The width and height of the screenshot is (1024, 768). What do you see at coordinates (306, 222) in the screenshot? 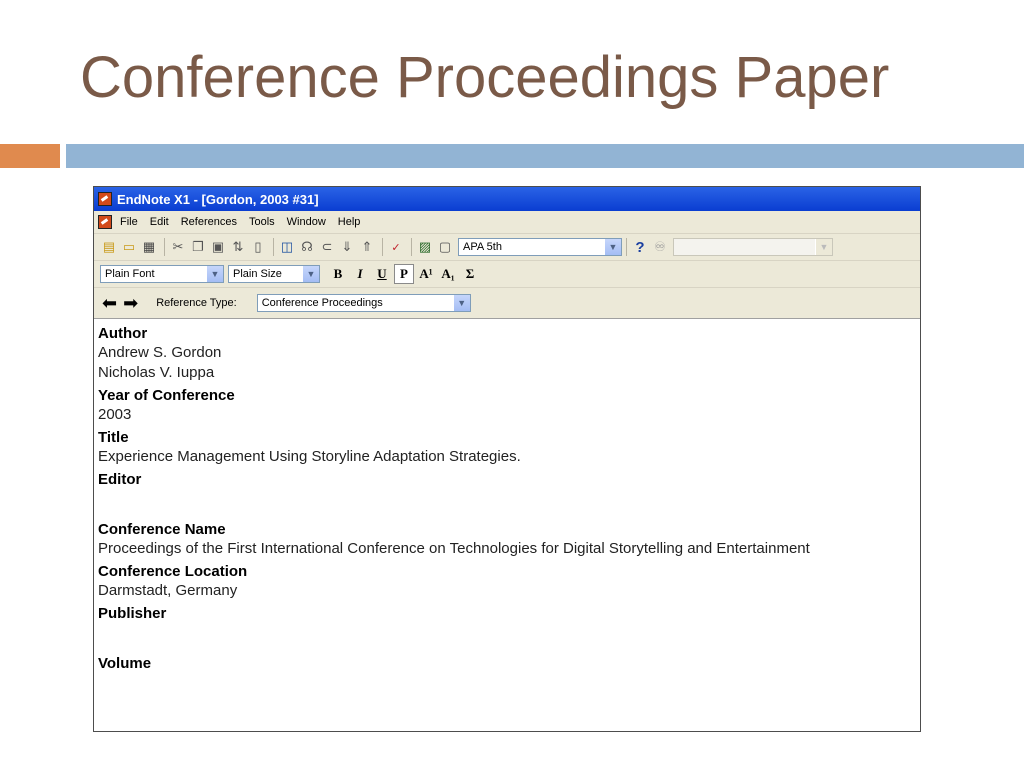
I see `menu-window: Window` at bounding box center [306, 222].